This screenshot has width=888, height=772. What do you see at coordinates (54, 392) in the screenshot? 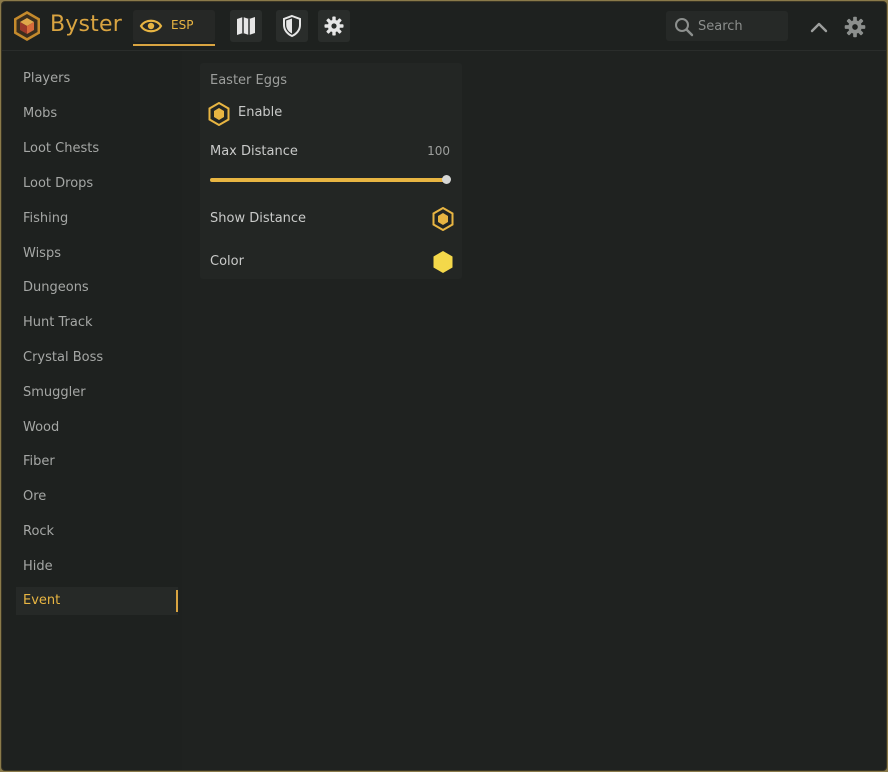
I see `sidebar-item-label: Smuggler` at bounding box center [54, 392].